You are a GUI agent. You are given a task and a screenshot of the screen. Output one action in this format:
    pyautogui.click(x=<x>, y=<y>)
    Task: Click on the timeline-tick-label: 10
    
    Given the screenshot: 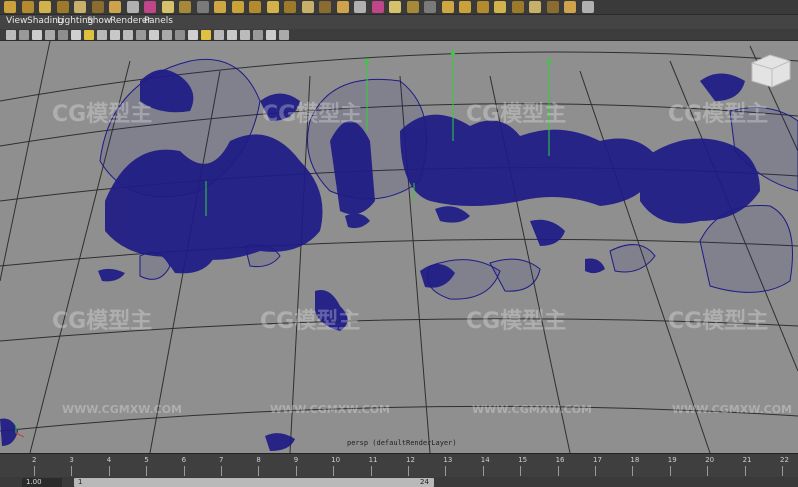 What is the action you would take?
    pyautogui.click(x=336, y=460)
    